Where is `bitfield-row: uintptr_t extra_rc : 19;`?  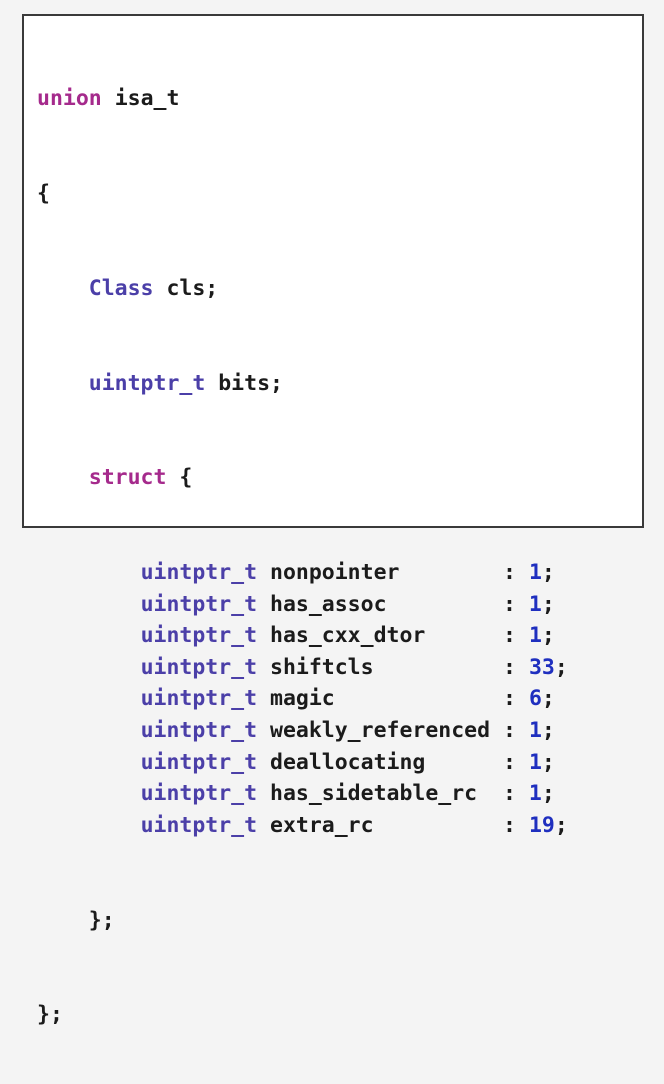 bitfield-row: uintptr_t extra_rc : 19; is located at coordinates (302, 826).